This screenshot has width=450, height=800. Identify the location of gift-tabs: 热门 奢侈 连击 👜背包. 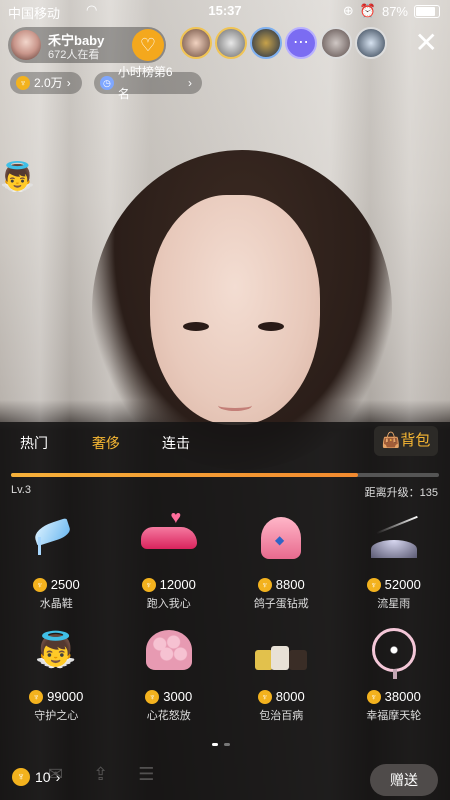
(225, 442).